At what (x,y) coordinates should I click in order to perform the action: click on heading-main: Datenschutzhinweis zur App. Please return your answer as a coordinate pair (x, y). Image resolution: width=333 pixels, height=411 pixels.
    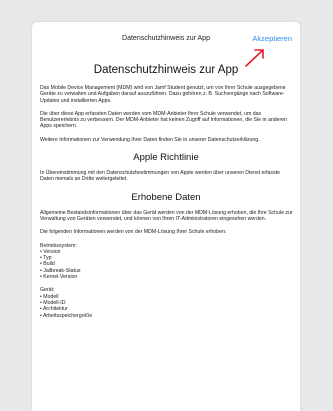
    Looking at the image, I should click on (166, 70).